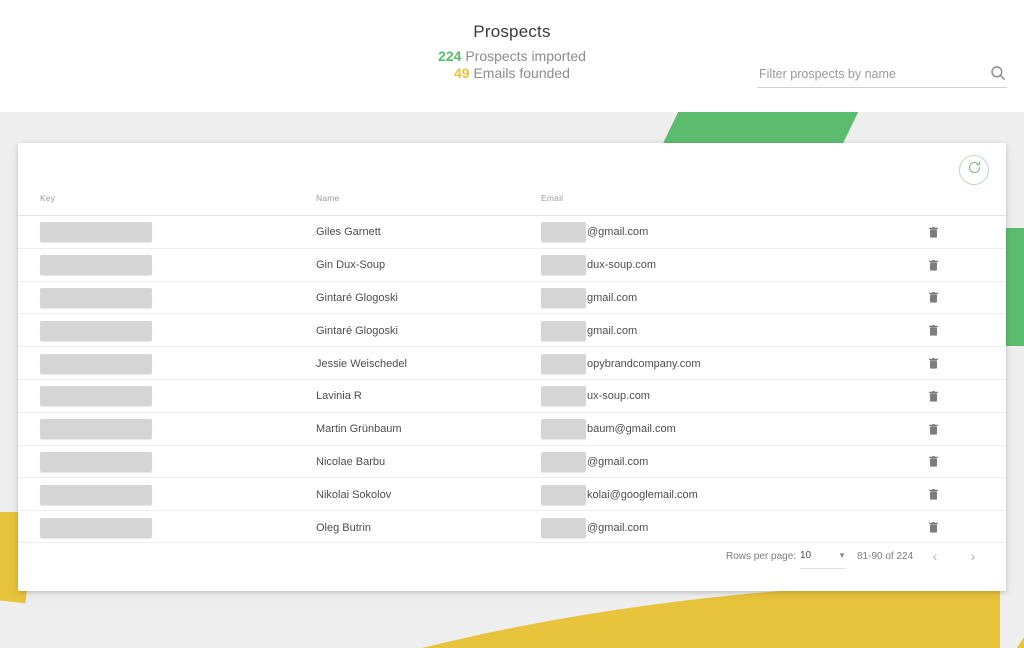  What do you see at coordinates (711, 265) in the screenshot?
I see `cell-email: dux-soup.com` at bounding box center [711, 265].